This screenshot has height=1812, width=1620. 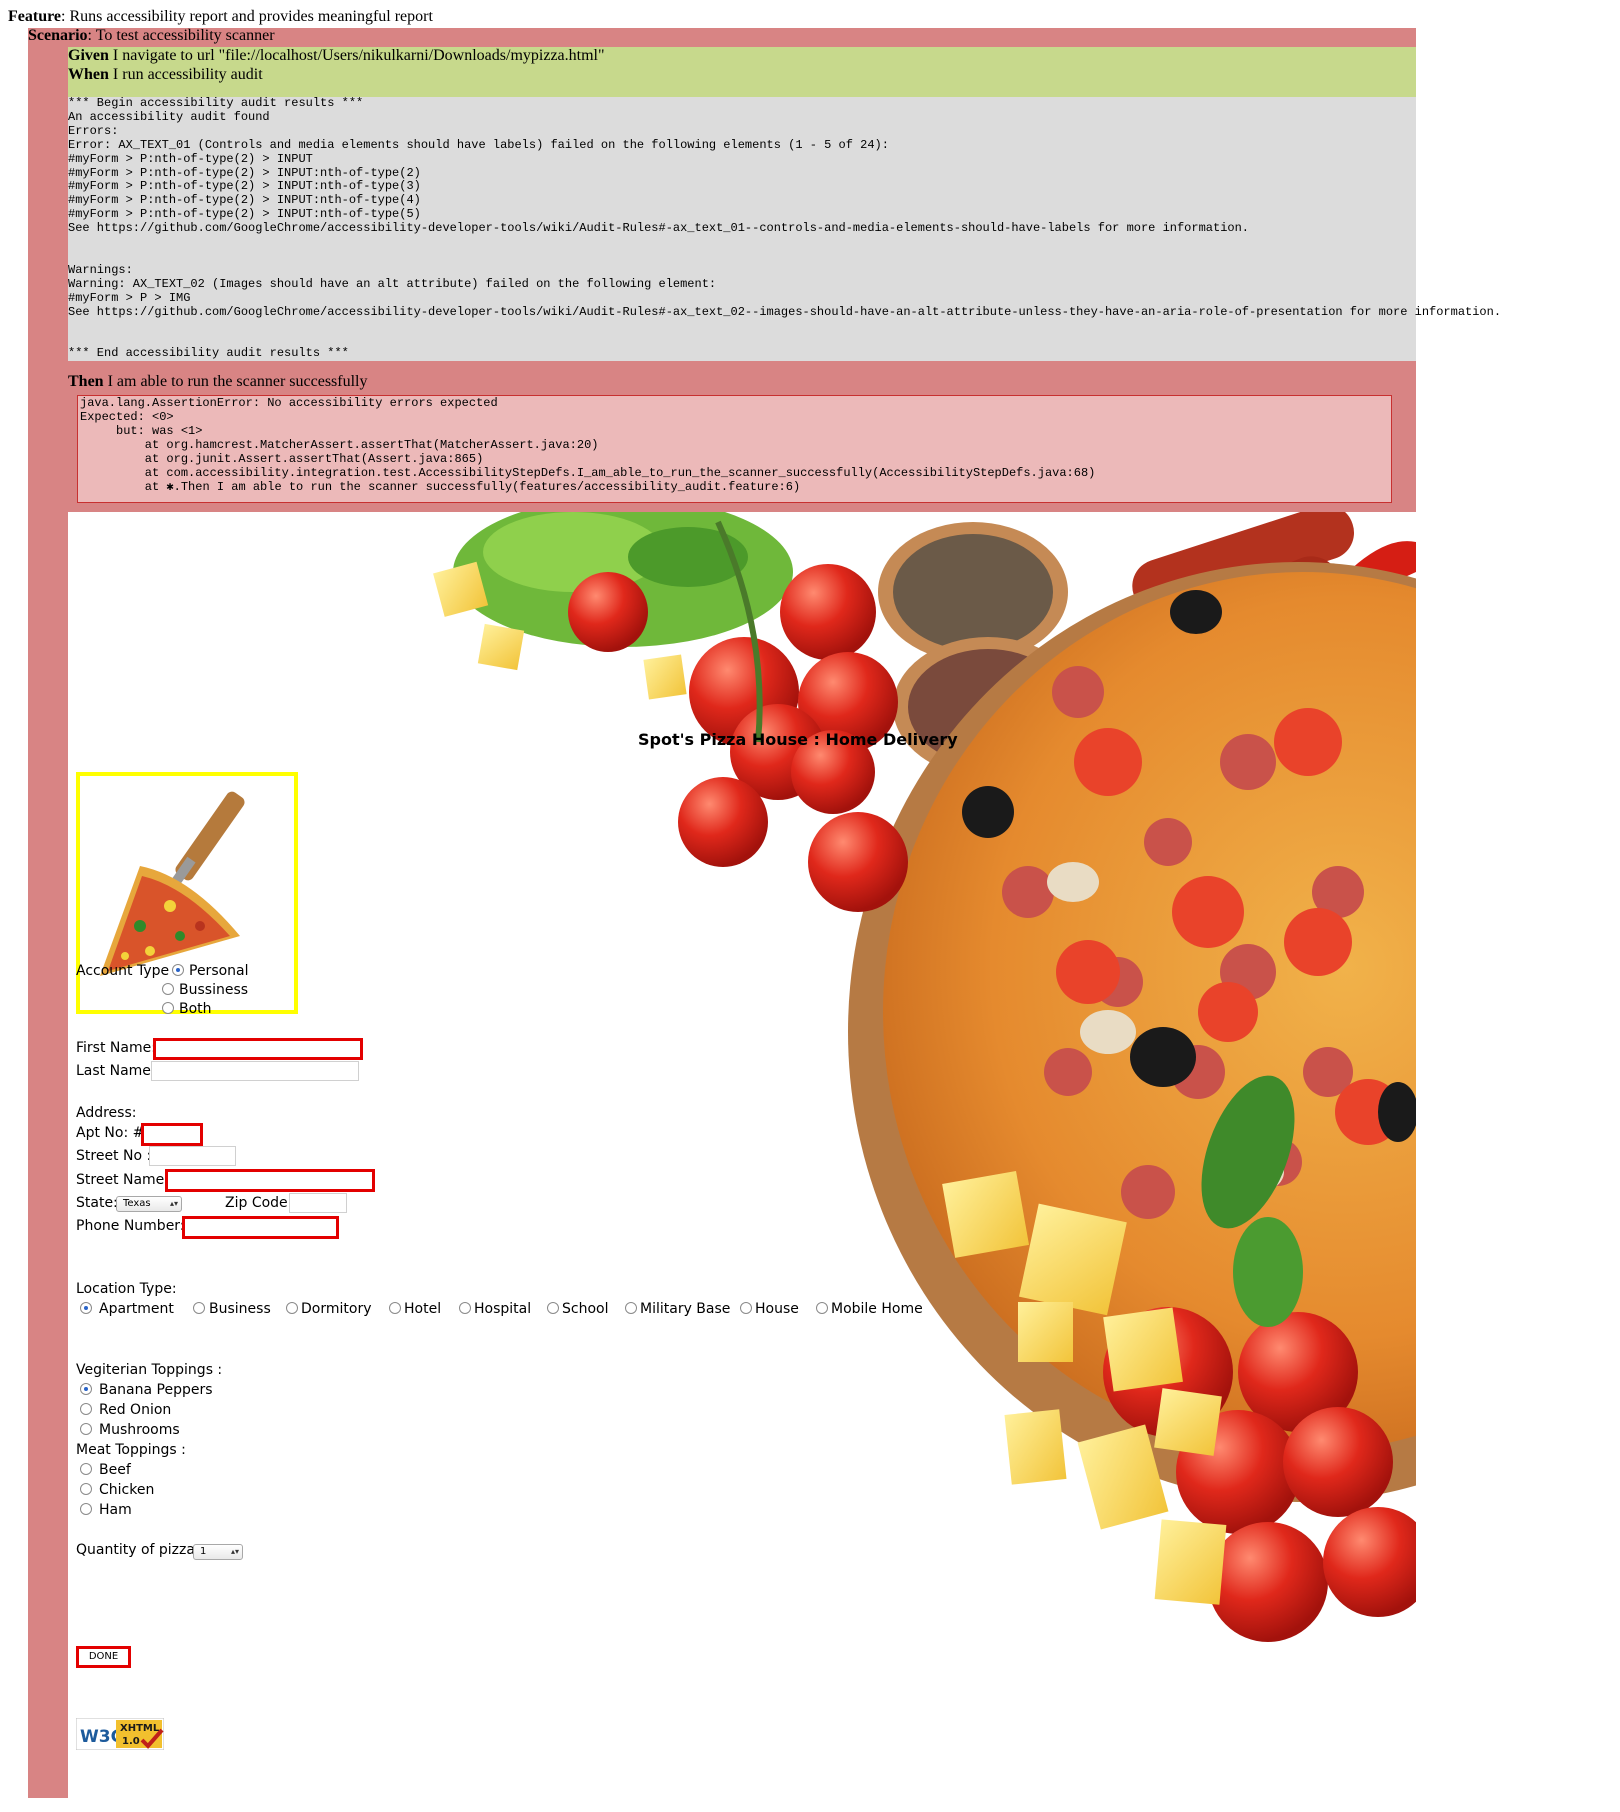 What do you see at coordinates (137, 1203) in the screenshot?
I see `state-select-value: Texas` at bounding box center [137, 1203].